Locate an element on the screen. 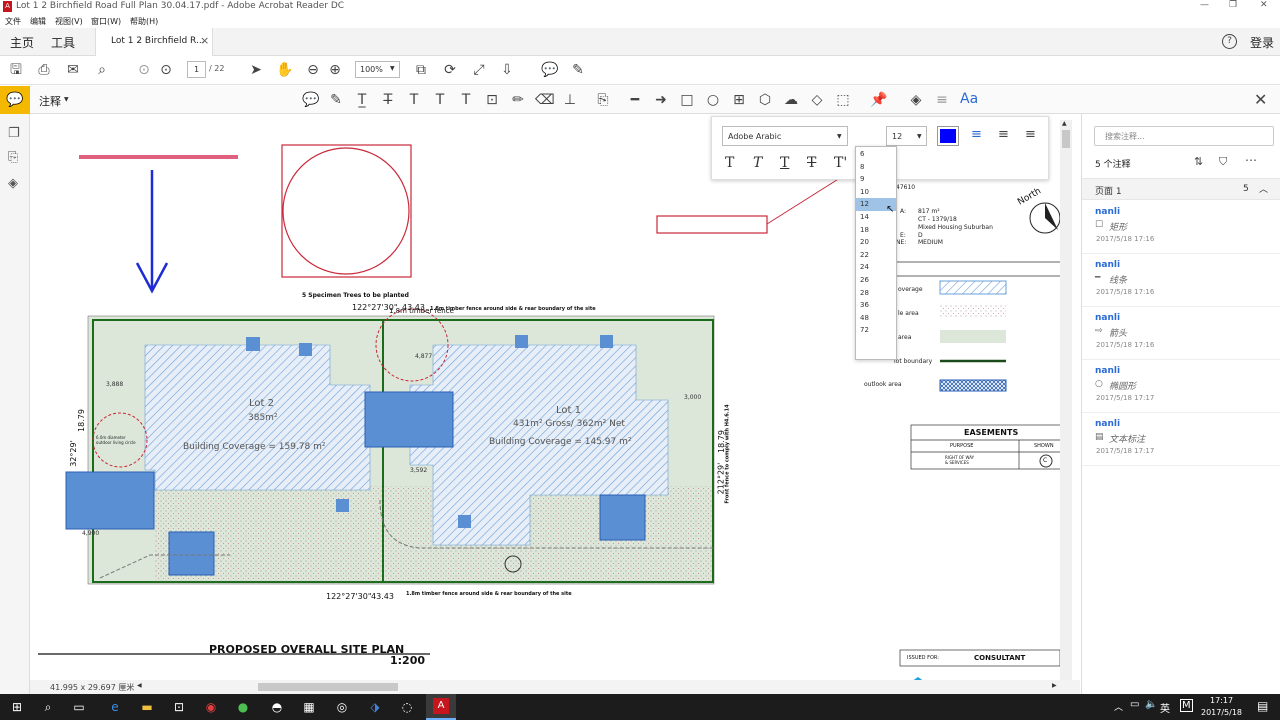 The width and height of the screenshot is (1280, 720). font-size-option: 9 is located at coordinates (876, 179).